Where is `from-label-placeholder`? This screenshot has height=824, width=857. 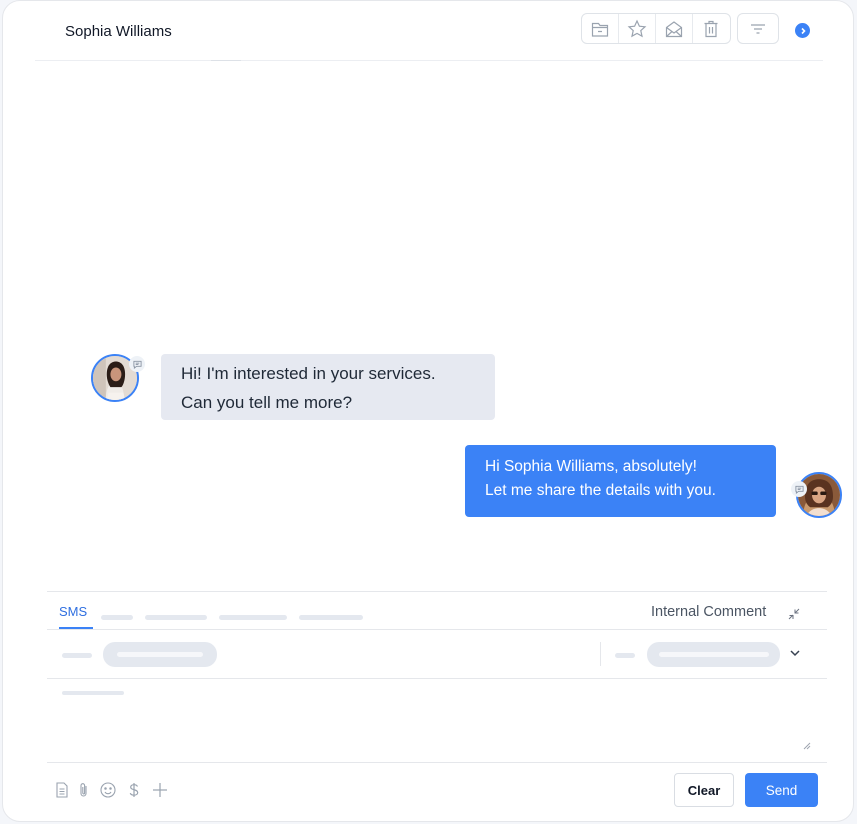
from-label-placeholder is located at coordinates (77, 655).